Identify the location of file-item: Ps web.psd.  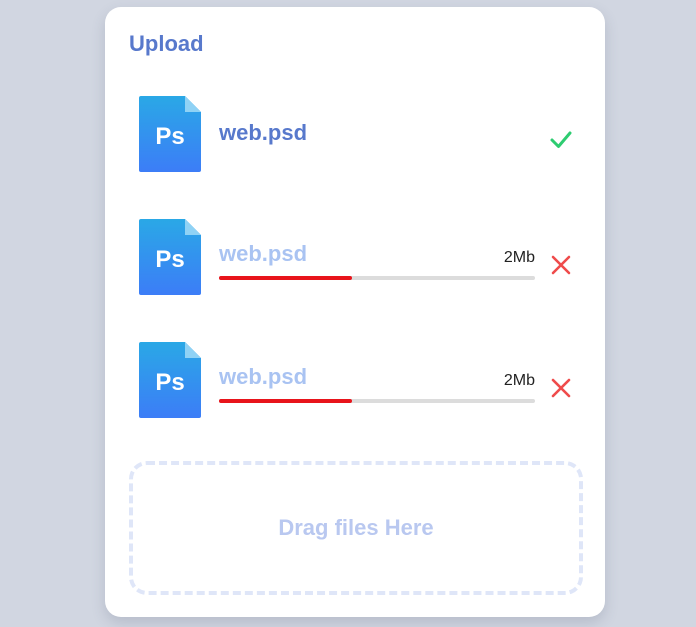
(355, 136).